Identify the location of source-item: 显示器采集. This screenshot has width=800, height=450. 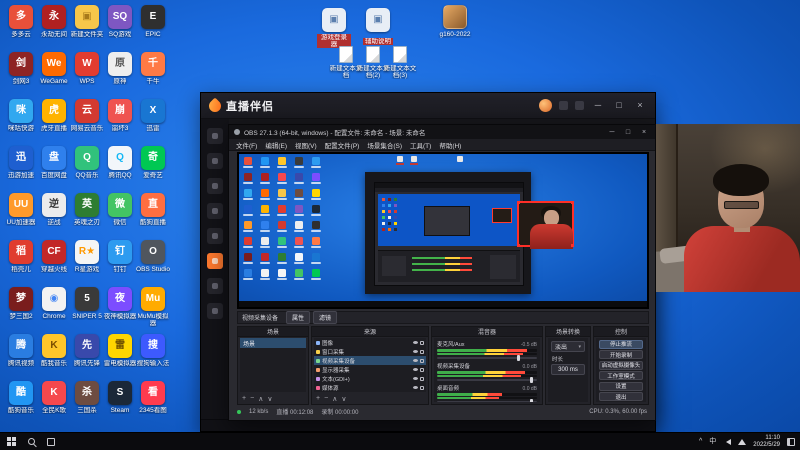
(370, 369).